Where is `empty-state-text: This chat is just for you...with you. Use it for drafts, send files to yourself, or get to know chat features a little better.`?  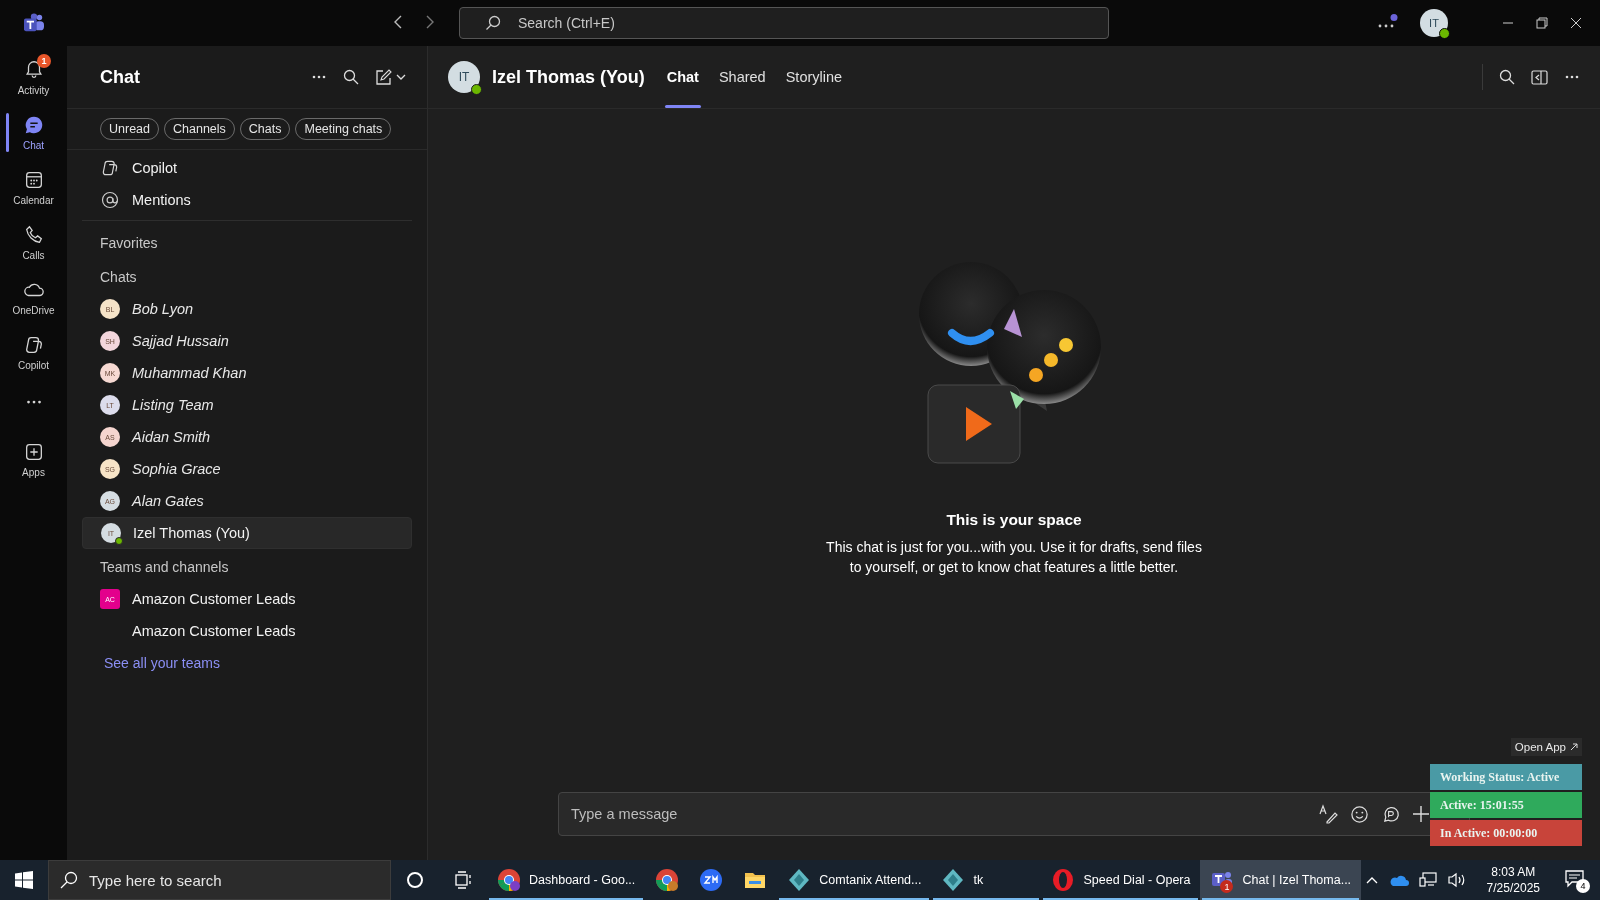
empty-state-text: This chat is just for you...with you. Use it for drafts, send files to yourself, or get to know chat features a little better. is located at coordinates (1014, 557).